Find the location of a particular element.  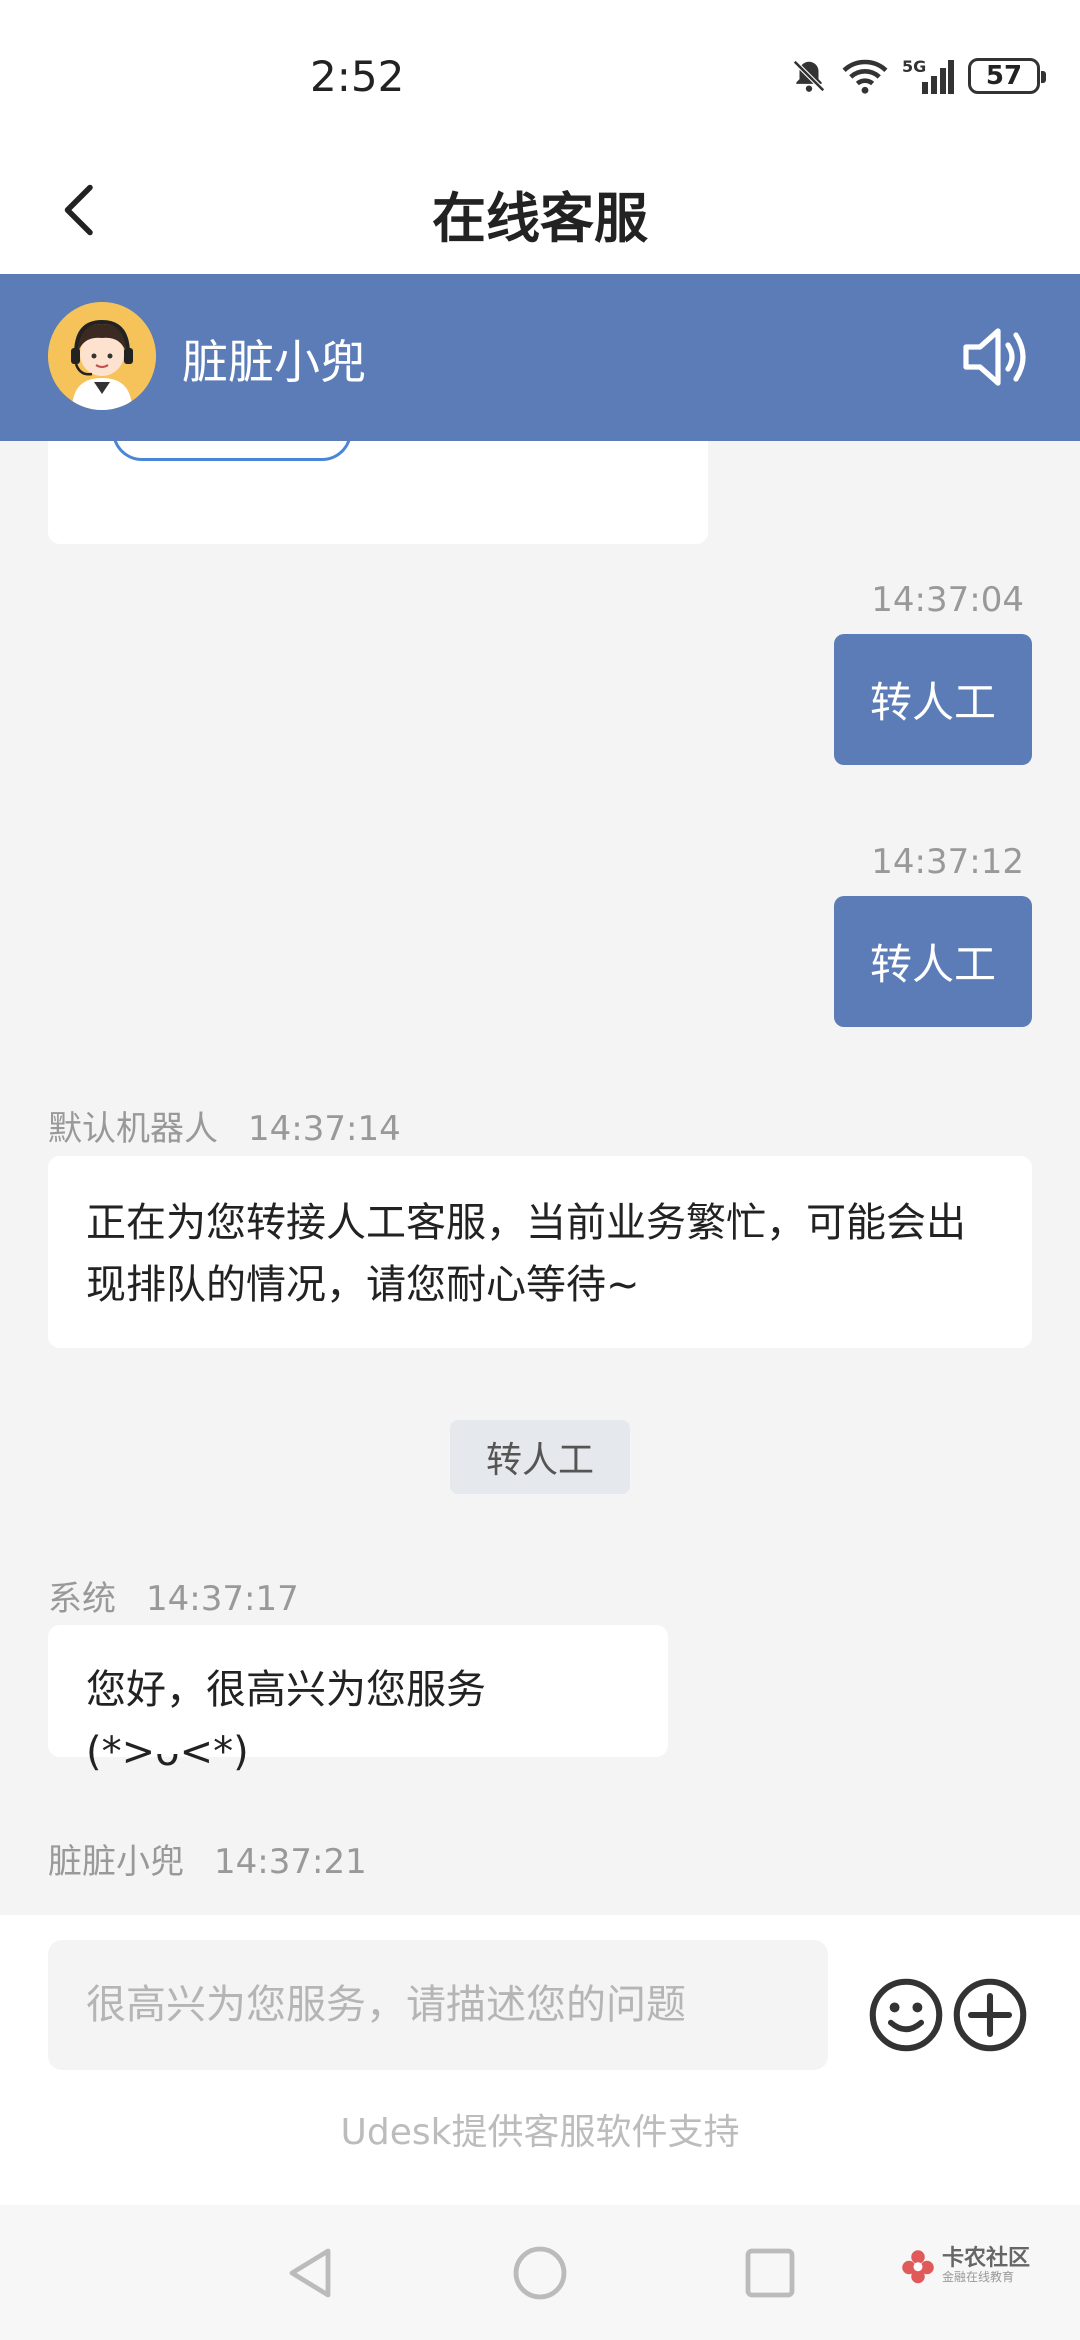

nav-home-icon is located at coordinates (540, 2273).